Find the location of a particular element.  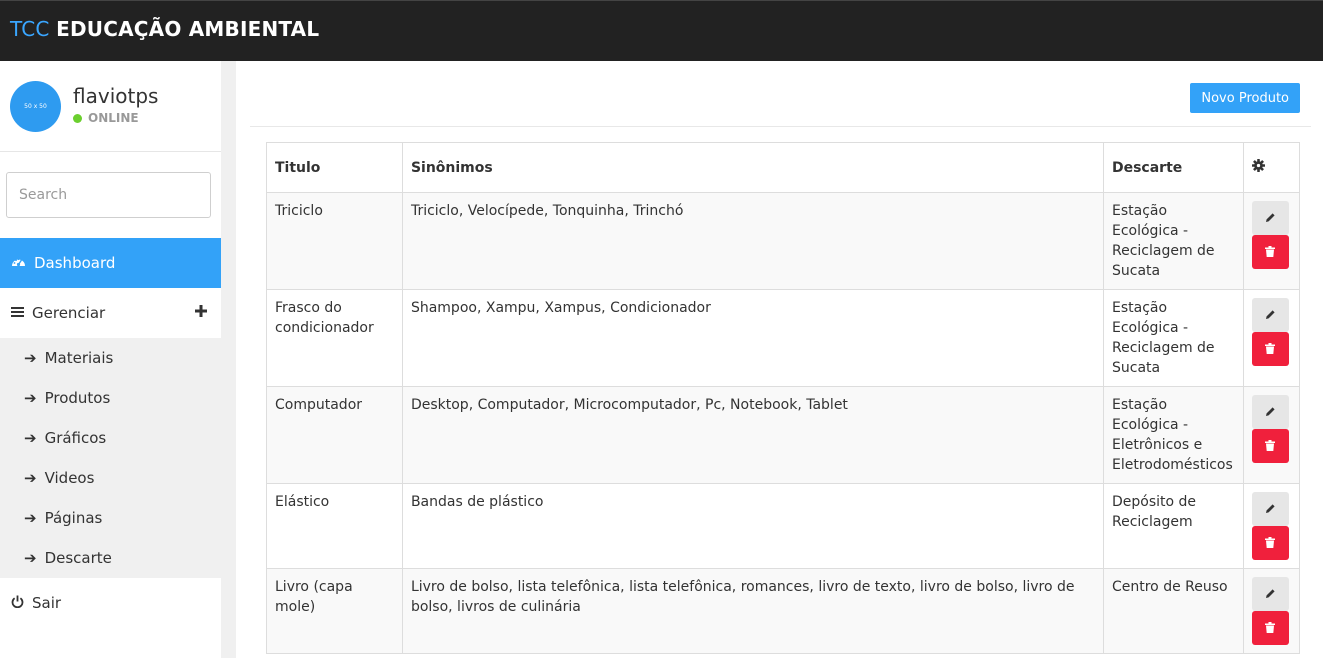

sidebar-item-label: Materiais is located at coordinates (79, 358).